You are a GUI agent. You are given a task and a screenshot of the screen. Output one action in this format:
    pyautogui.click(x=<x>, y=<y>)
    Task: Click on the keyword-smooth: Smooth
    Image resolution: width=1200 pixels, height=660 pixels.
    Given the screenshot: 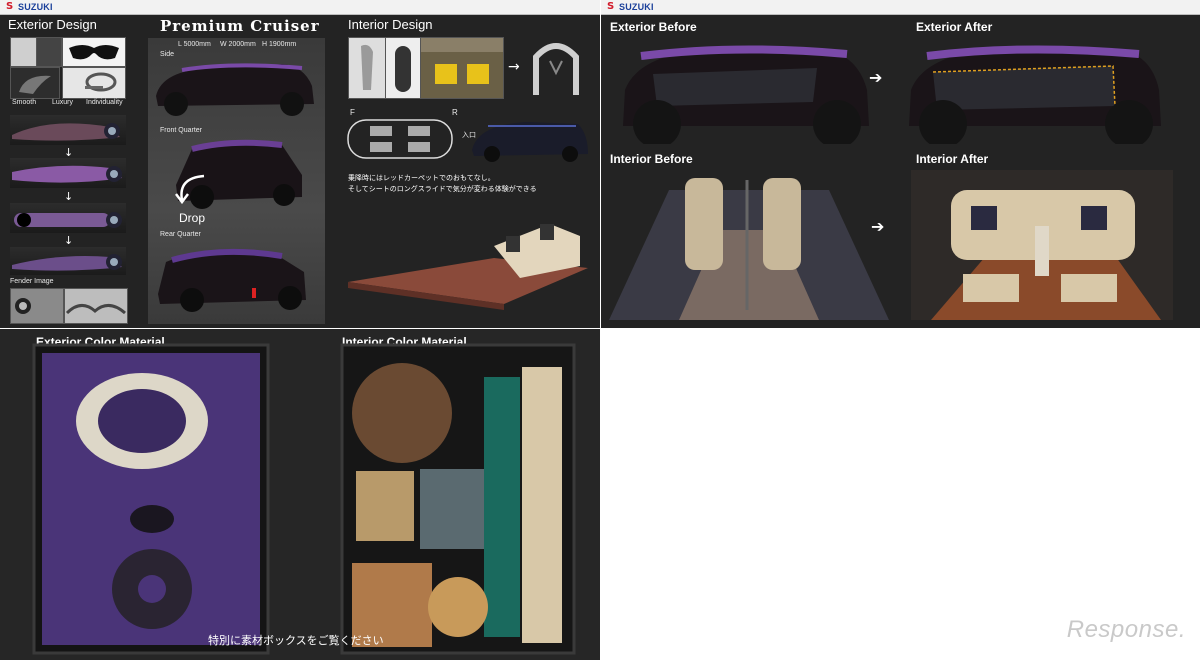 What is the action you would take?
    pyautogui.click(x=24, y=102)
    